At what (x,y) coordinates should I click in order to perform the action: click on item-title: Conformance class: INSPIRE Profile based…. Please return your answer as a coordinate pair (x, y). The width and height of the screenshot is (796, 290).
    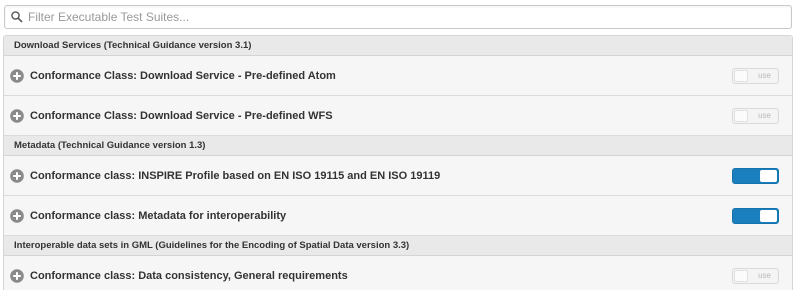
    Looking at the image, I should click on (235, 175).